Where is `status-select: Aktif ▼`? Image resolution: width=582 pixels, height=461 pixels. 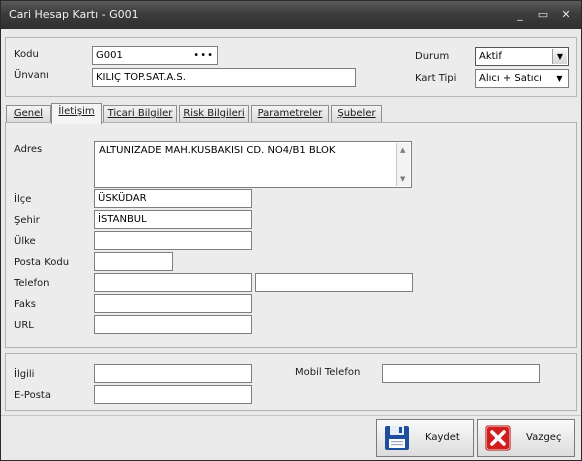
status-select: Aktif ▼ is located at coordinates (522, 56).